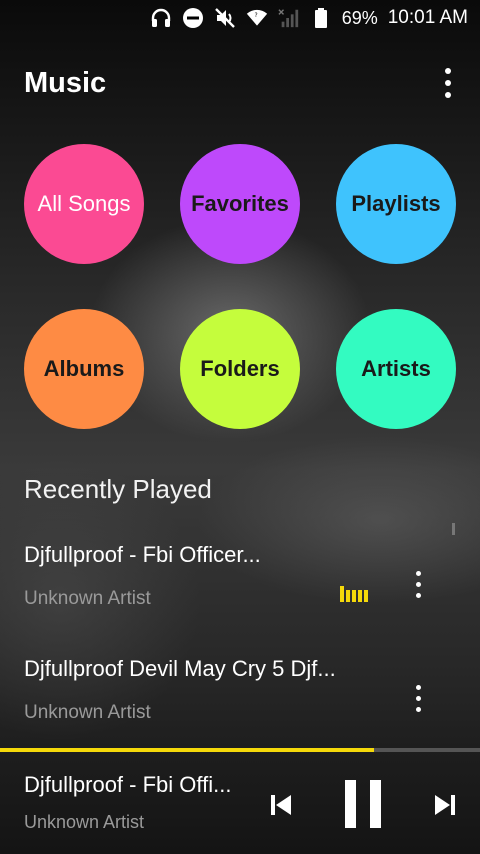  I want to click on category-label: Folders, so click(240, 368).